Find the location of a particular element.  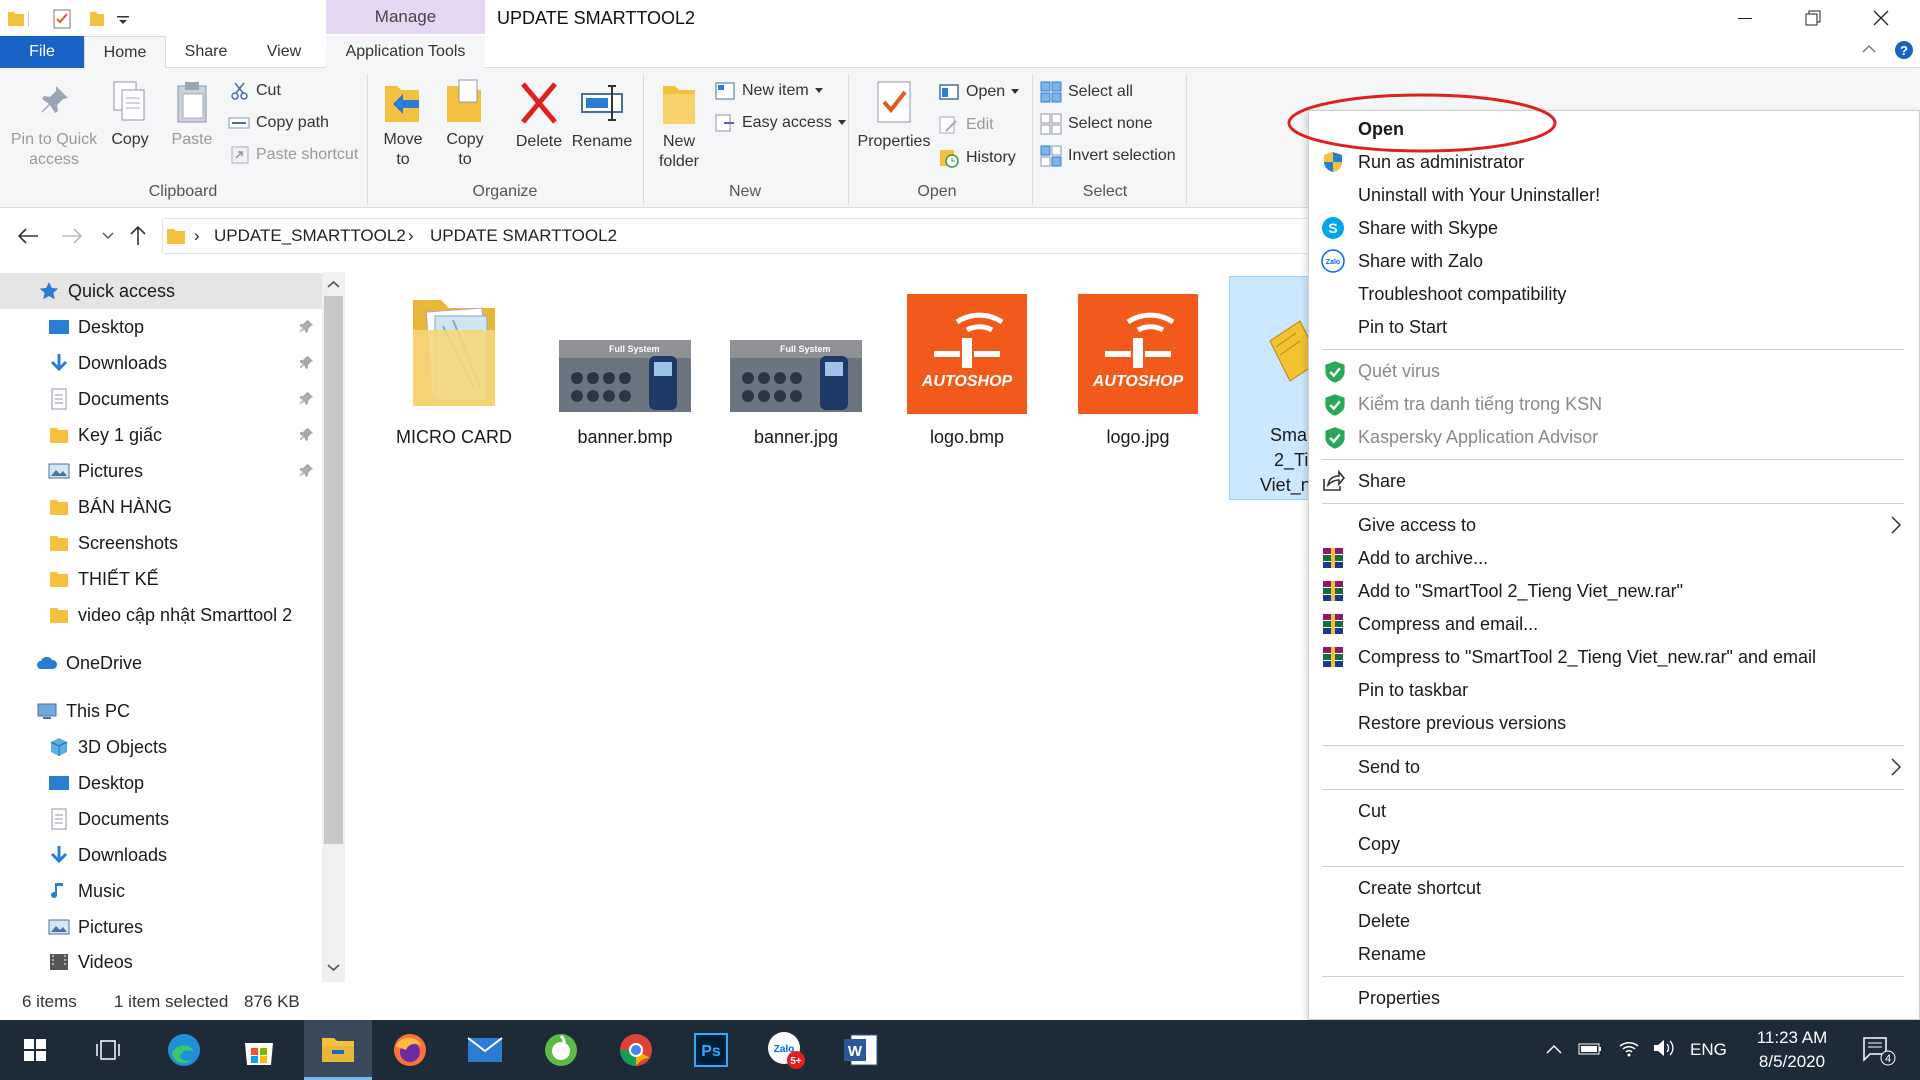

select-none-button: Select none is located at coordinates (1096, 124).